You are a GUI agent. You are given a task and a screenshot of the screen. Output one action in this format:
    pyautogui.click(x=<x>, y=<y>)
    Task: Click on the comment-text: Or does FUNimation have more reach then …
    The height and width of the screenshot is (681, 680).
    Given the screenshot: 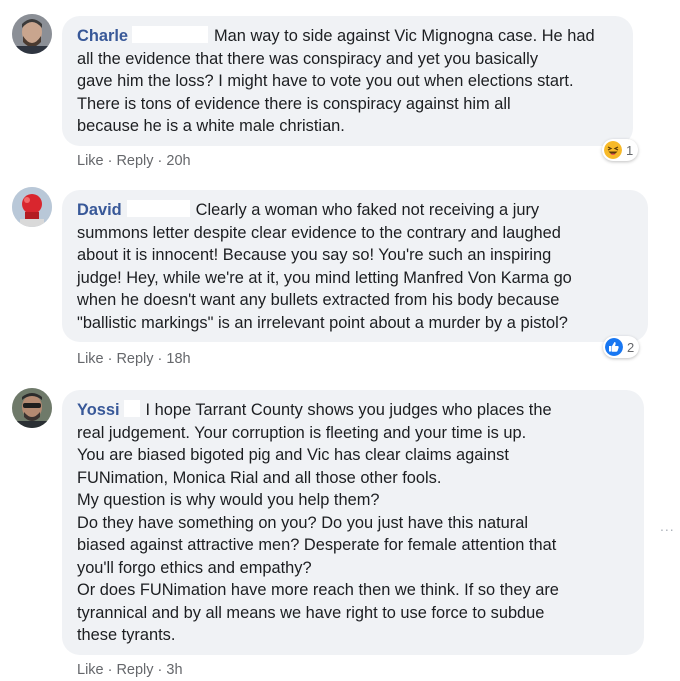 What is the action you would take?
    pyautogui.click(x=318, y=590)
    